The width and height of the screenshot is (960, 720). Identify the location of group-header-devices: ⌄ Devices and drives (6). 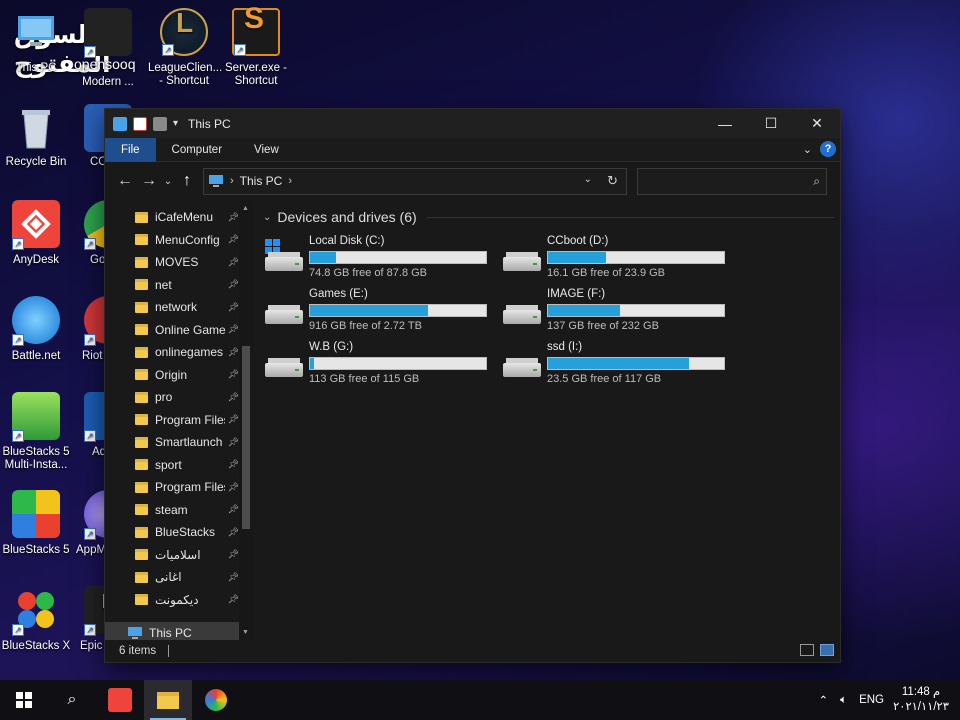
(551, 217).